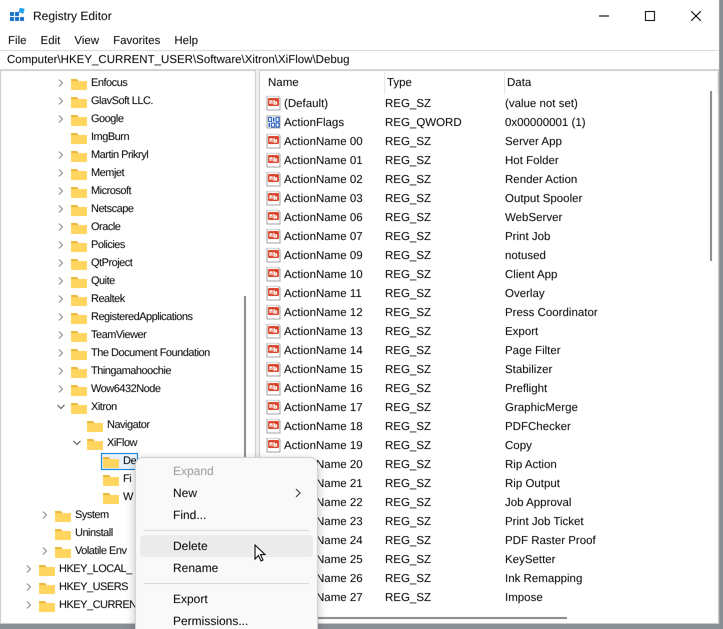  Describe the element at coordinates (100, 137) in the screenshot. I see `tree-item: ImgBurn` at that location.